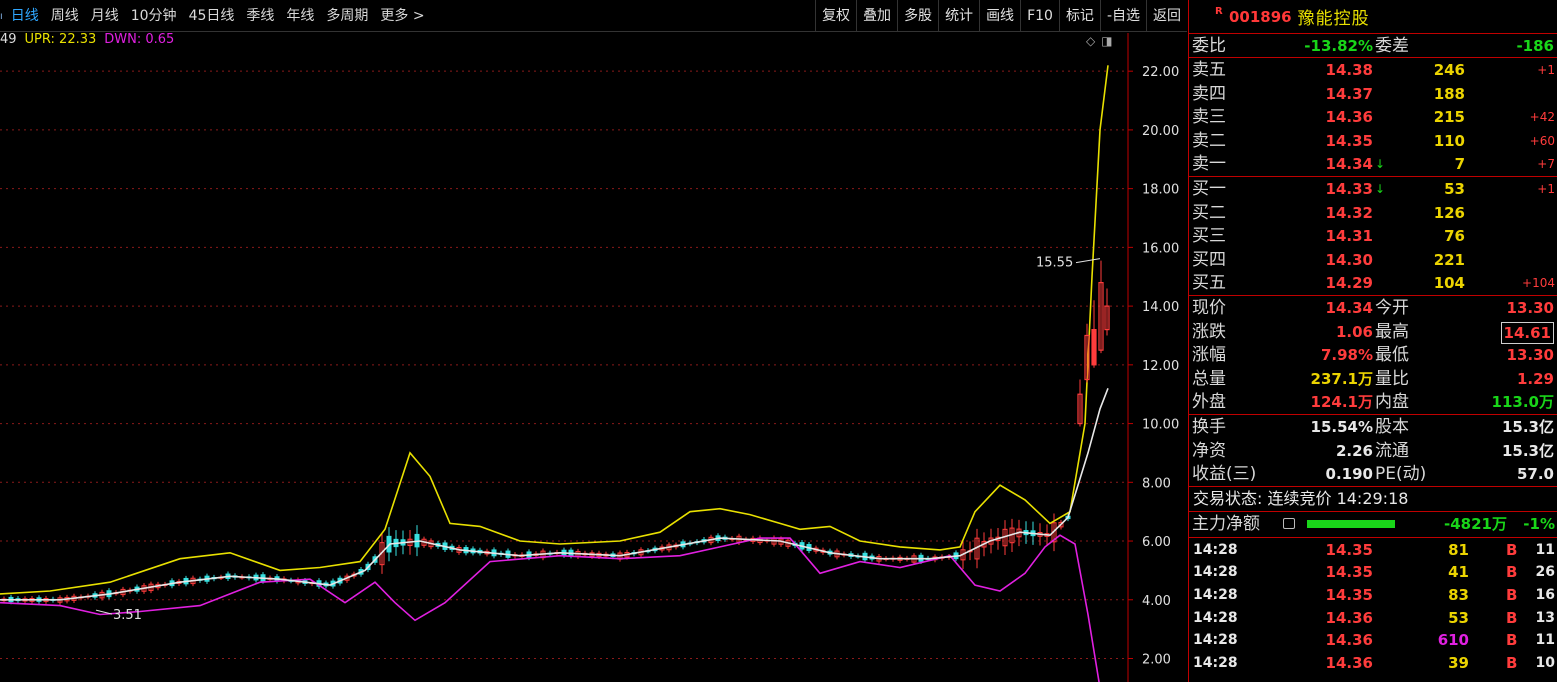 The image size is (1557, 682). I want to click on bid-row: 买四 14.30 221, so click(1373, 260).